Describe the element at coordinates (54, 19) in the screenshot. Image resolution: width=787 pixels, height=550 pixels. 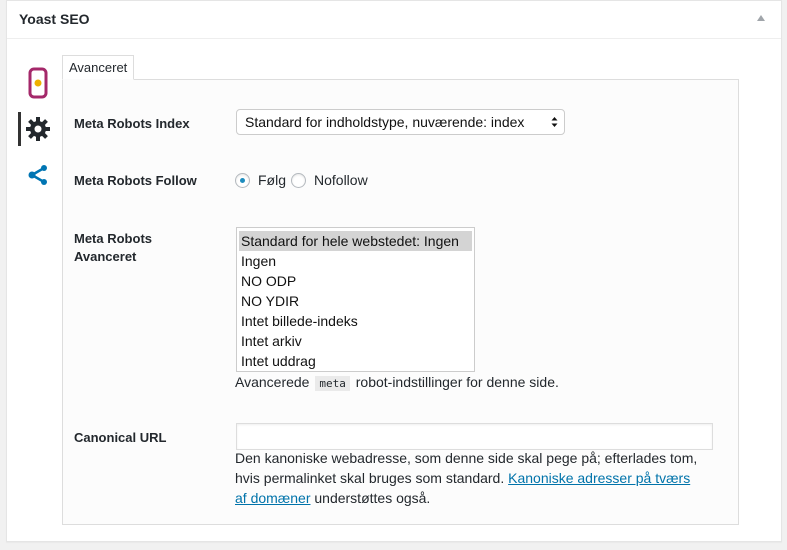
I see `metabox-title: Yoast SEO` at that location.